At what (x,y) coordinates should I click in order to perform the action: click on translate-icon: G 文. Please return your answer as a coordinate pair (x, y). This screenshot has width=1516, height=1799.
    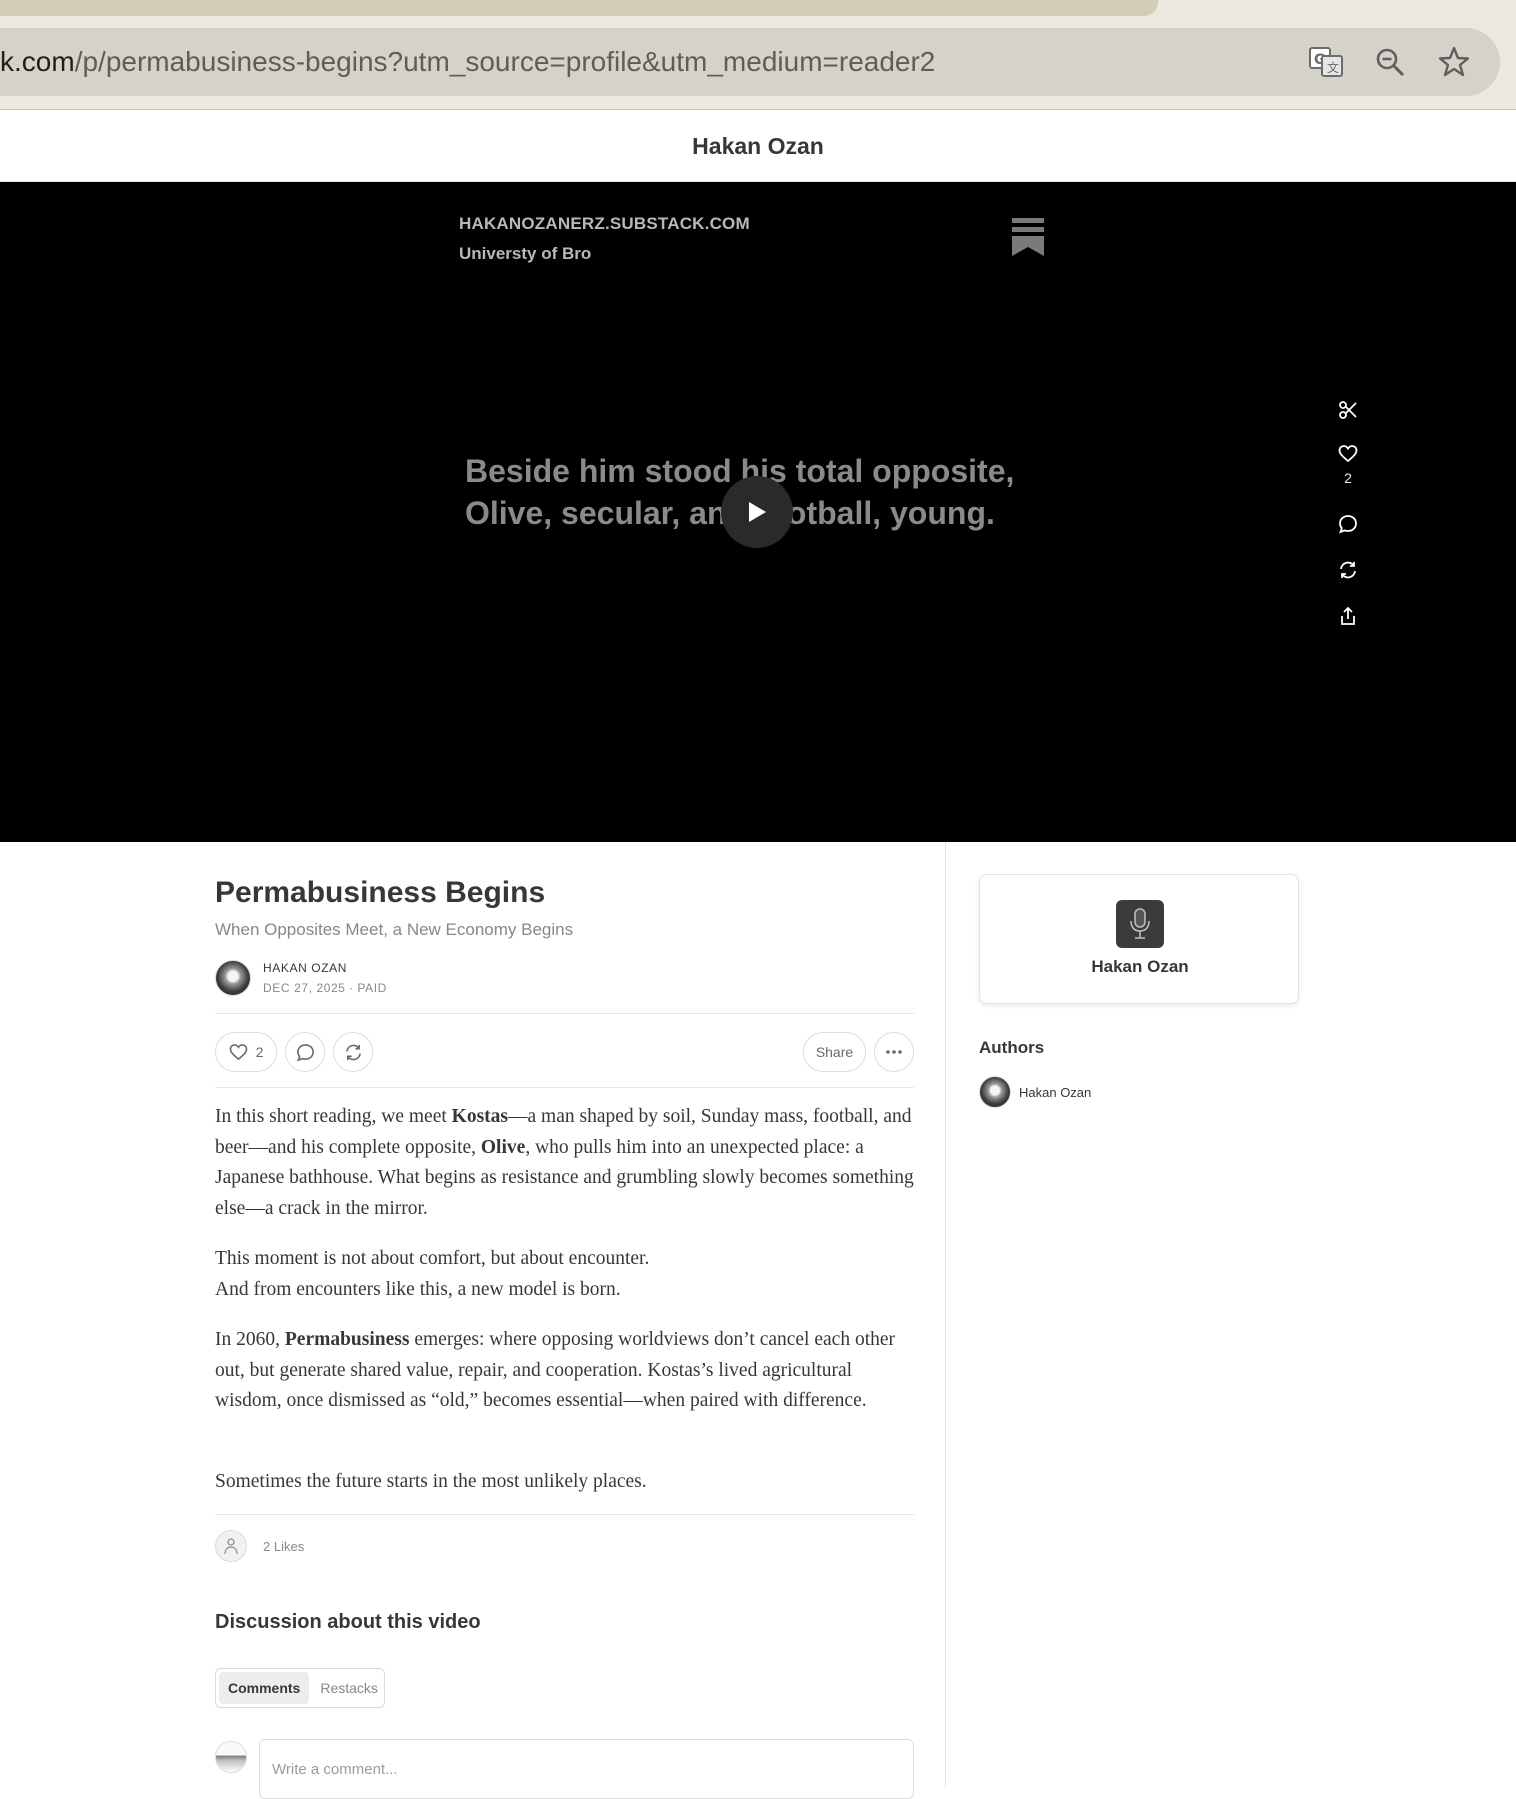
    Looking at the image, I should click on (1326, 62).